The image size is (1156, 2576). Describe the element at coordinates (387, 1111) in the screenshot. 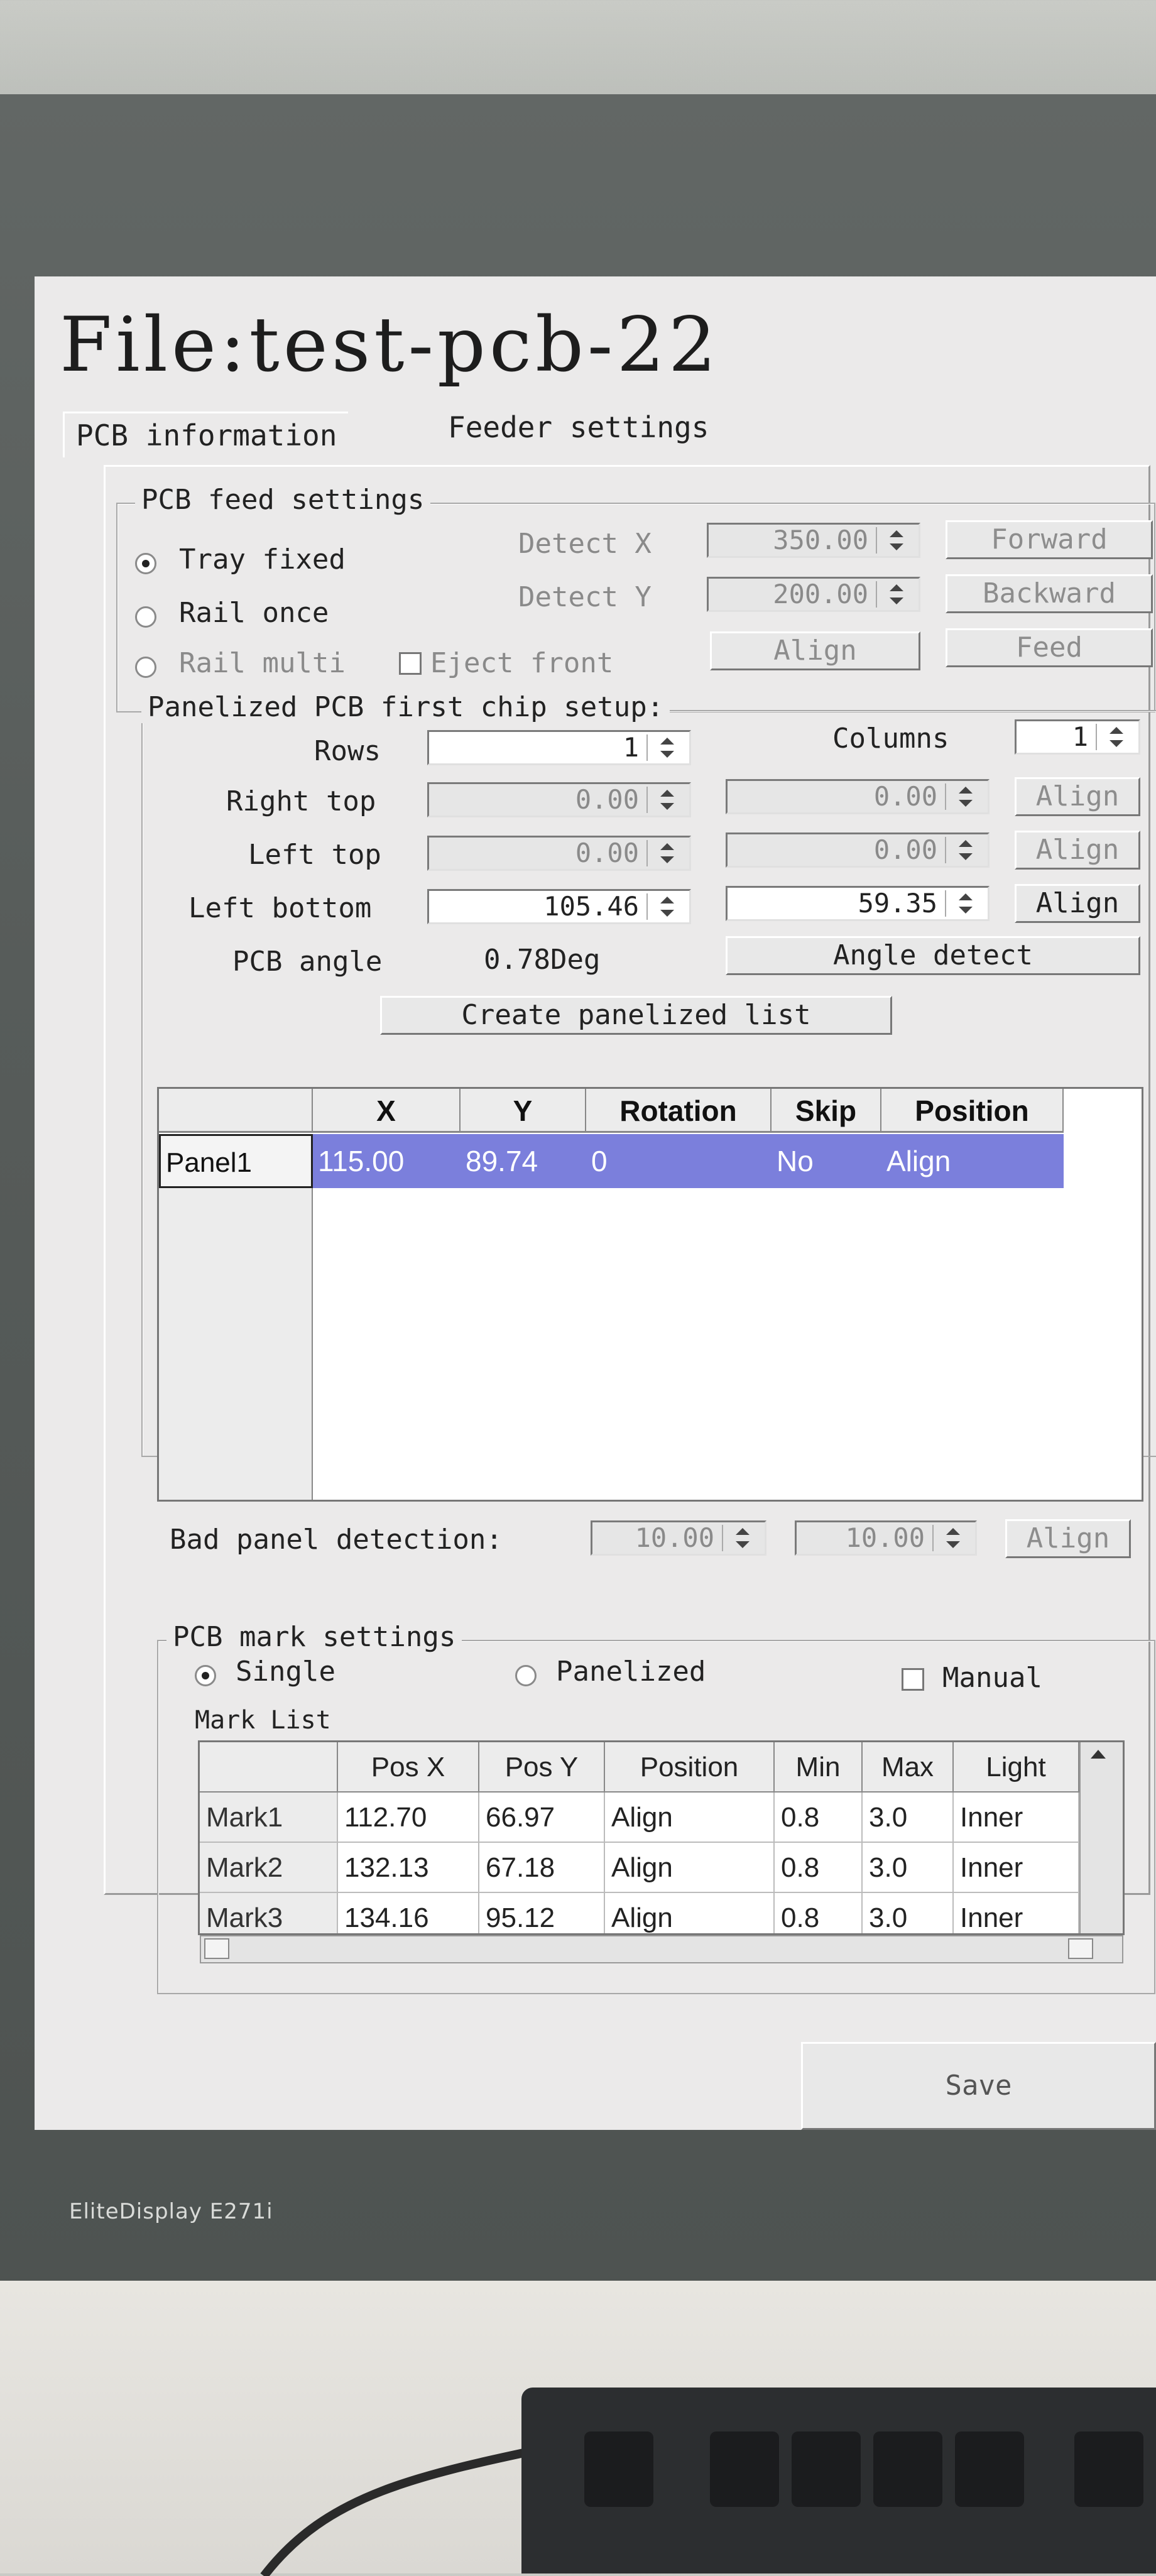

I see `table-header-x: X` at that location.